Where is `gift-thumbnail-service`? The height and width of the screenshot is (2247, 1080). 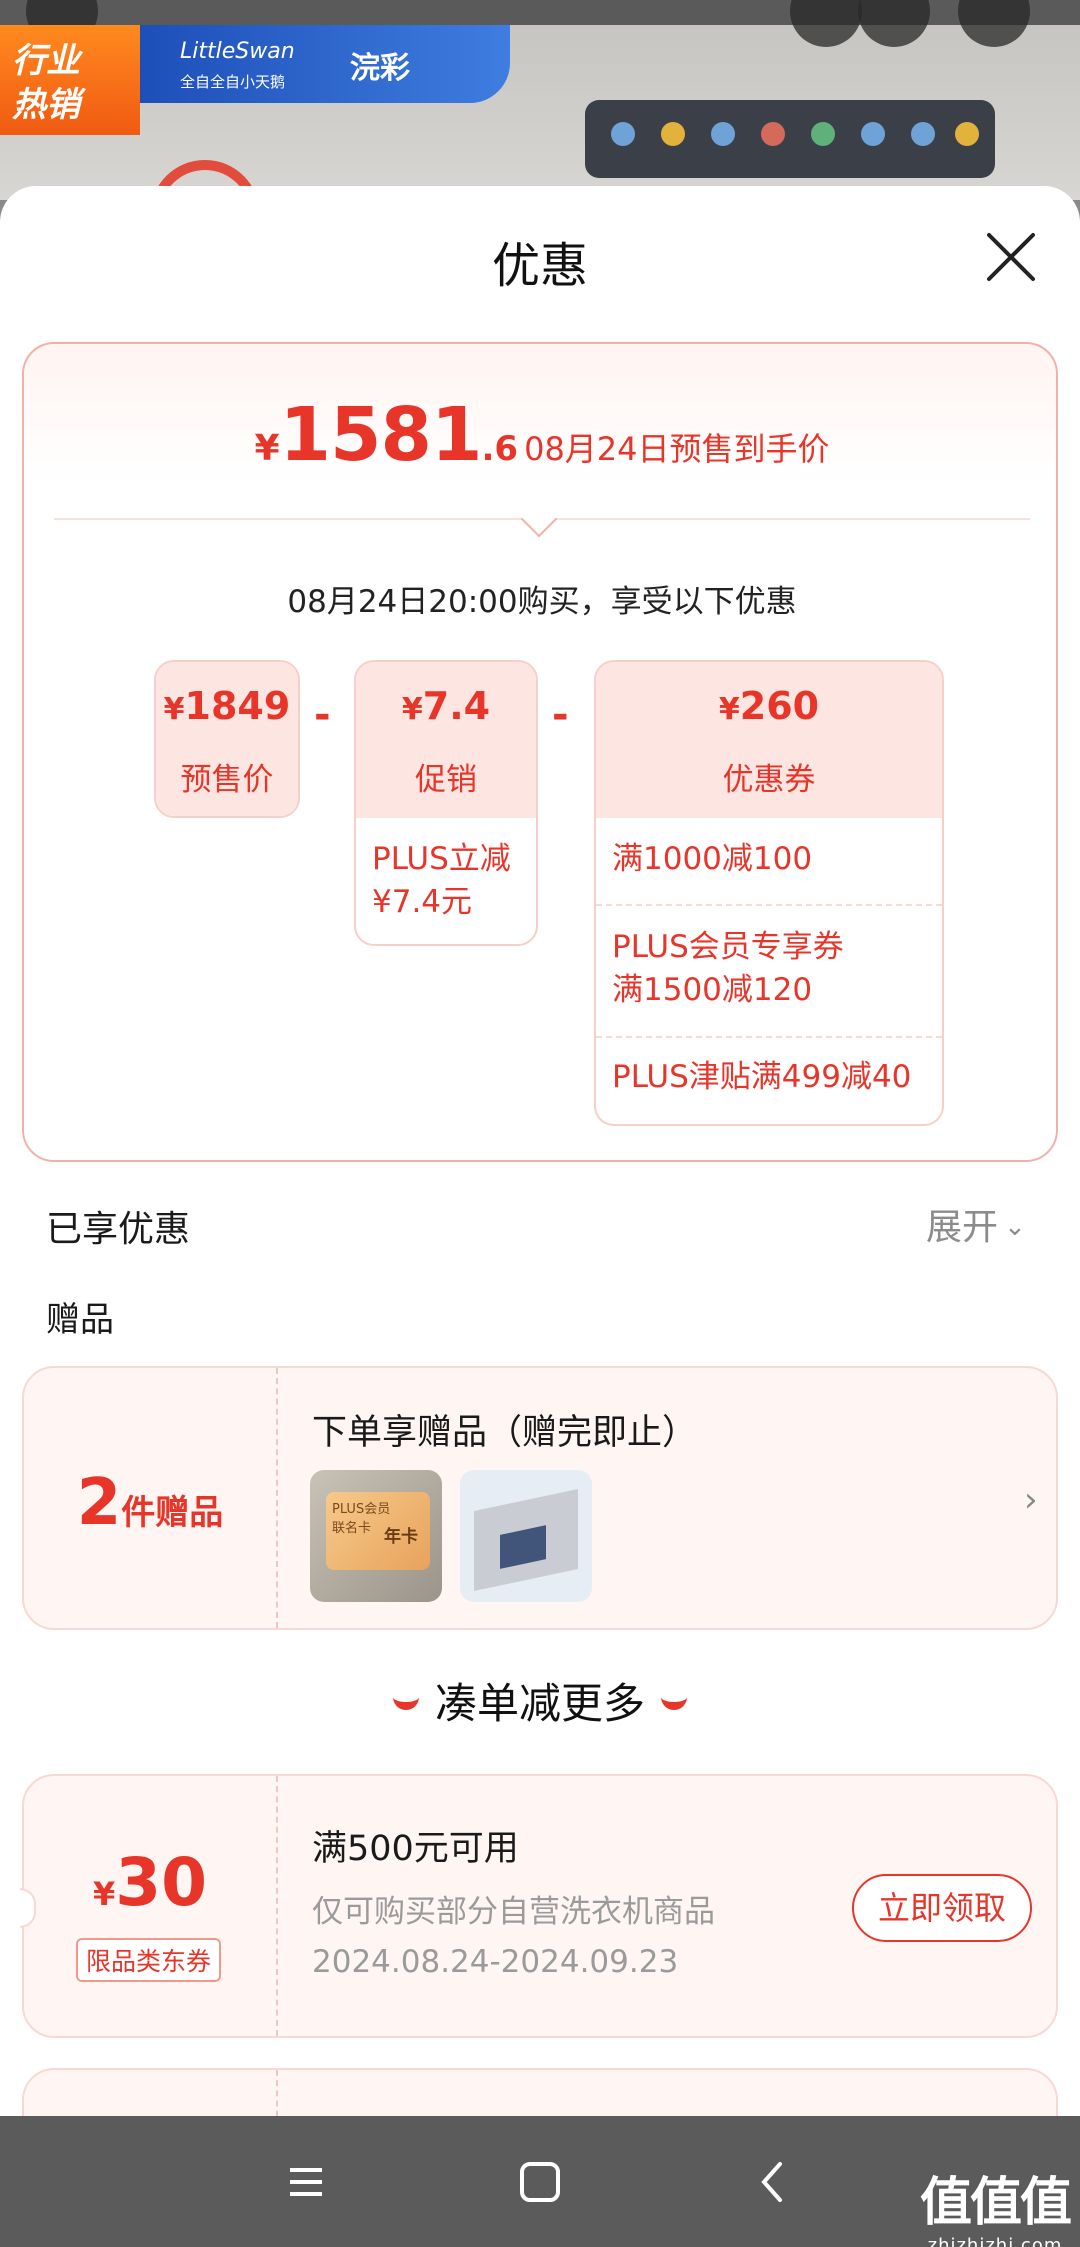
gift-thumbnail-service is located at coordinates (526, 1536).